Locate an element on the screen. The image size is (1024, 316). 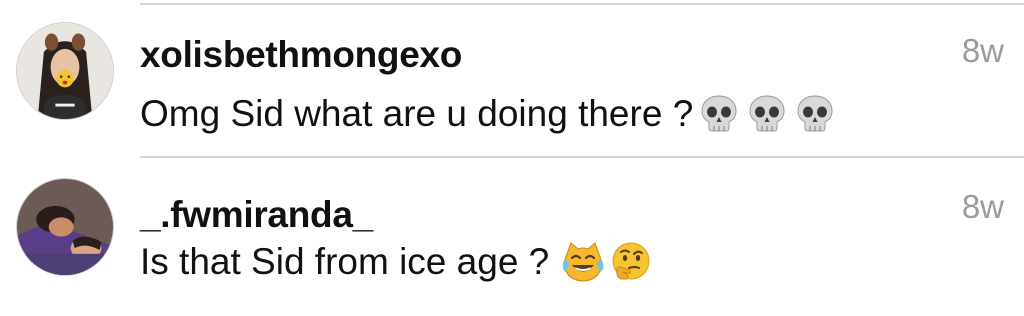
comment-body: Omg Sid what are u doing there ? is located at coordinates (488, 114).